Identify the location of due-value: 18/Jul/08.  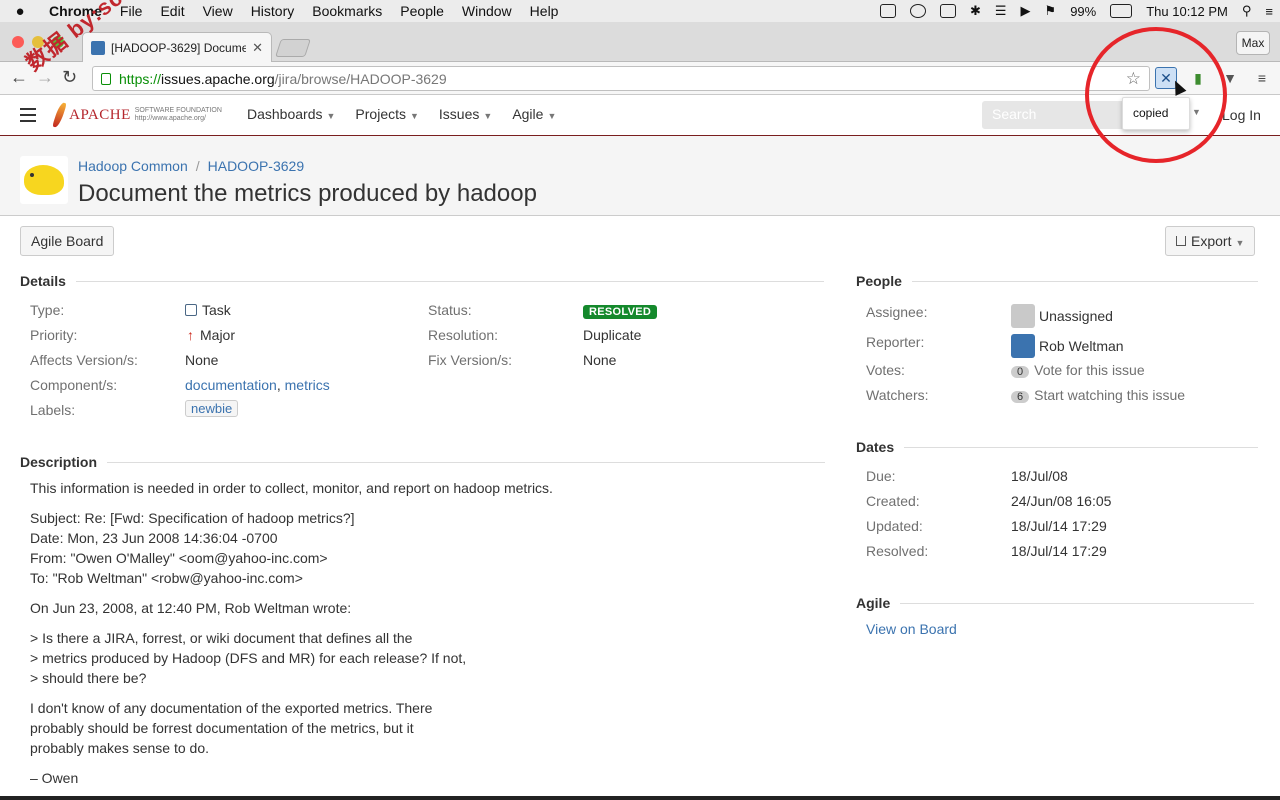
(1039, 476).